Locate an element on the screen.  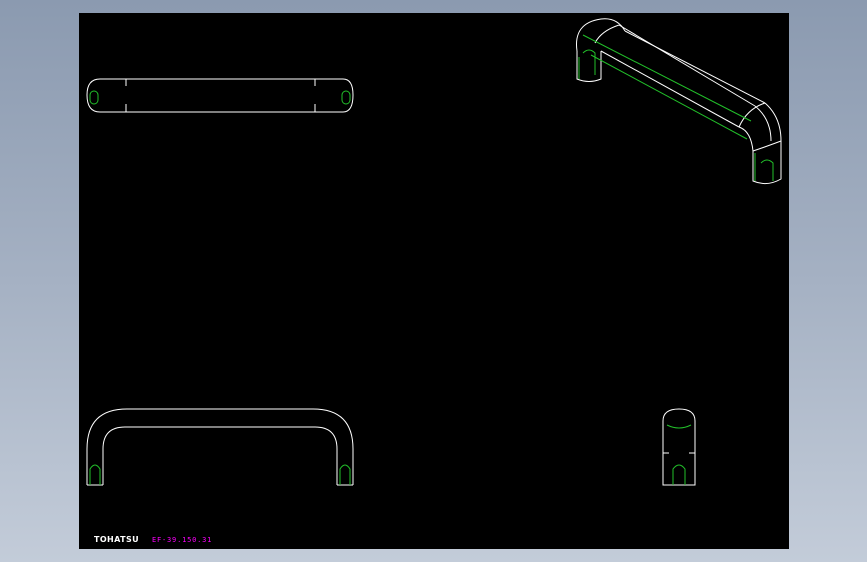
isometric-view is located at coordinates (679, 101).